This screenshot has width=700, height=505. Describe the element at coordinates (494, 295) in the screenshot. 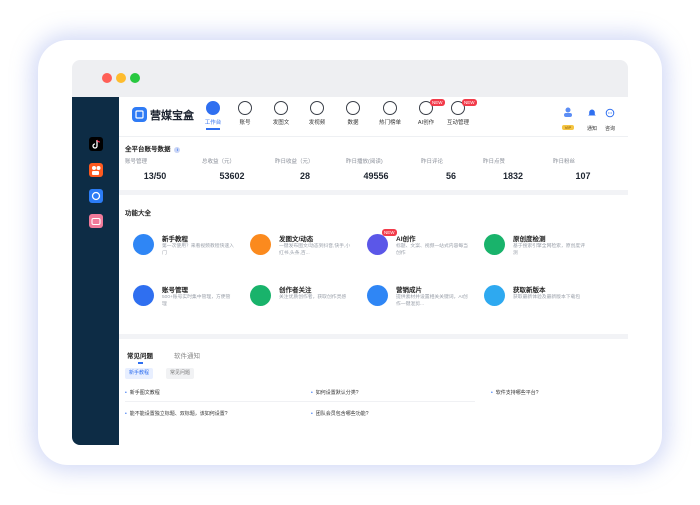

I see `rocket-icon` at that location.